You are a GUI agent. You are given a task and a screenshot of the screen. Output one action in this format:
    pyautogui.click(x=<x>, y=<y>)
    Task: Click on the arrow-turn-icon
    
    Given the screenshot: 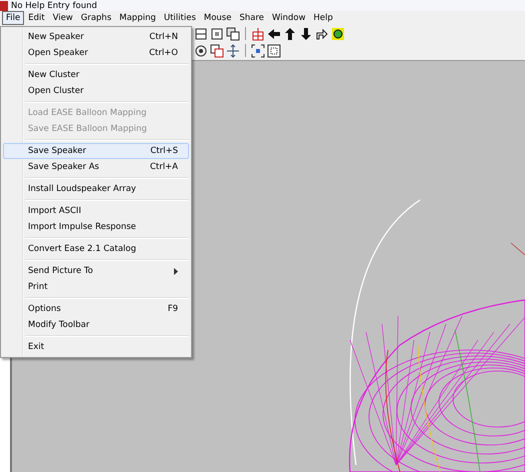 What is the action you would take?
    pyautogui.click(x=322, y=33)
    